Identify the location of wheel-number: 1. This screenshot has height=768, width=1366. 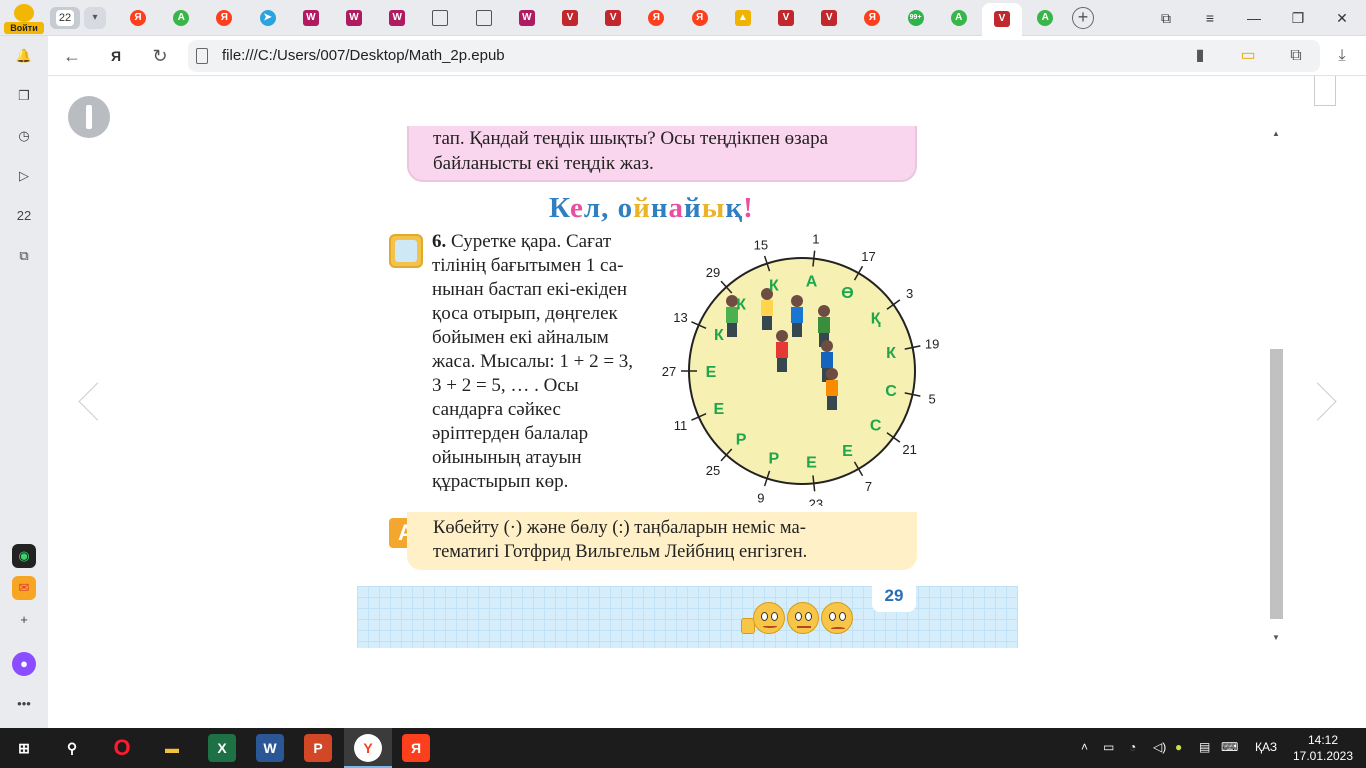
(815, 239).